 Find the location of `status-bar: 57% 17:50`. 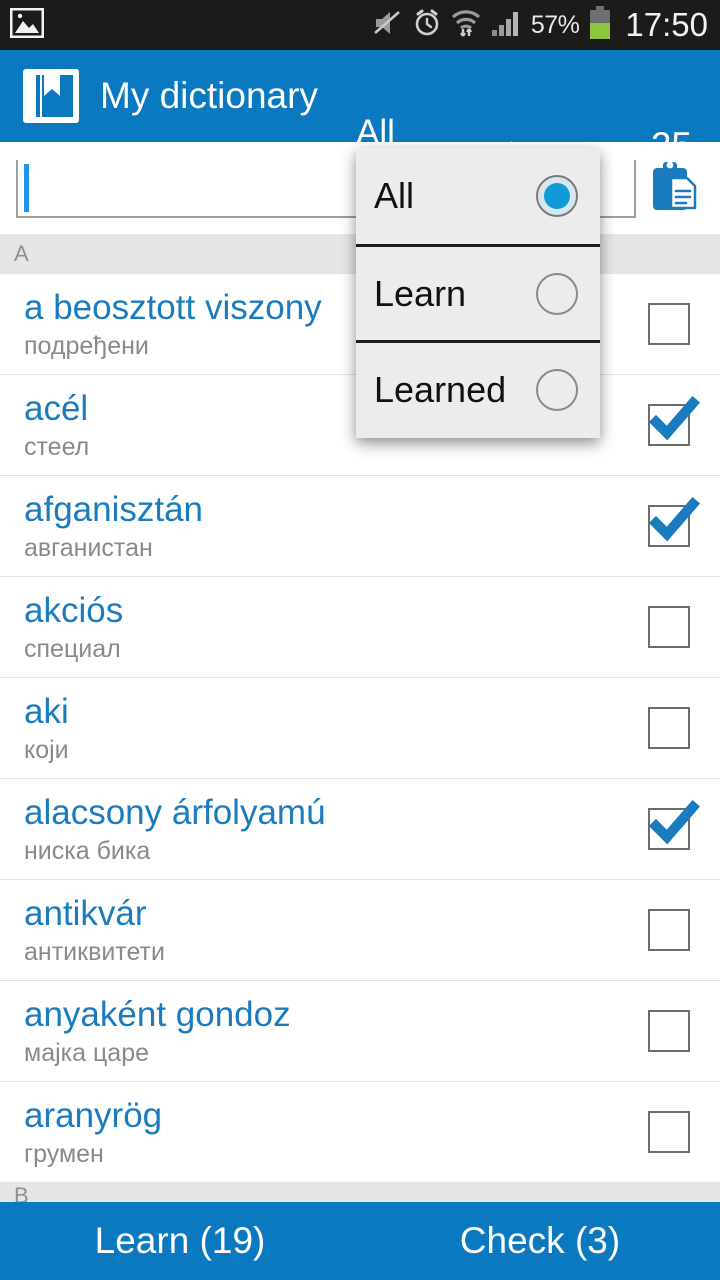

status-bar: 57% 17:50 is located at coordinates (360, 25).